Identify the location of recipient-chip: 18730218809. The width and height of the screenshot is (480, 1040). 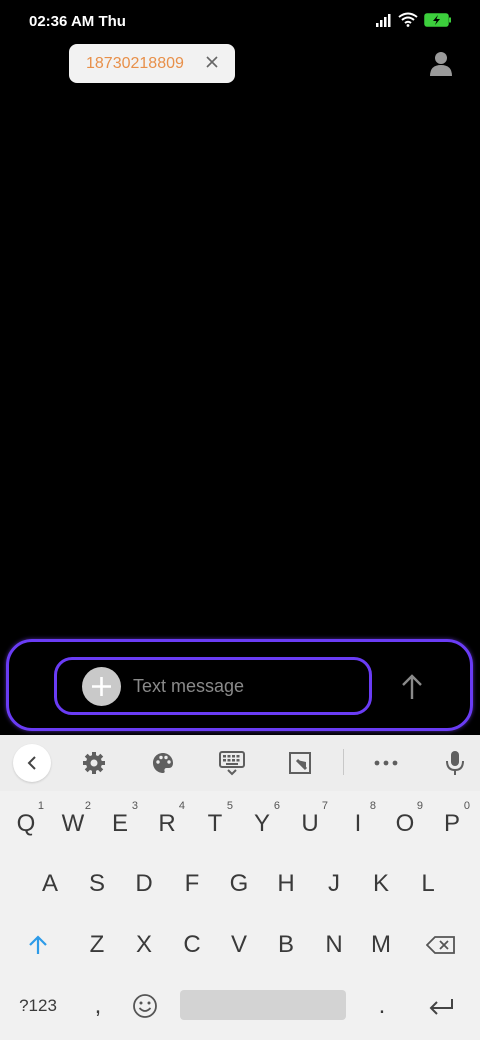
(152, 63).